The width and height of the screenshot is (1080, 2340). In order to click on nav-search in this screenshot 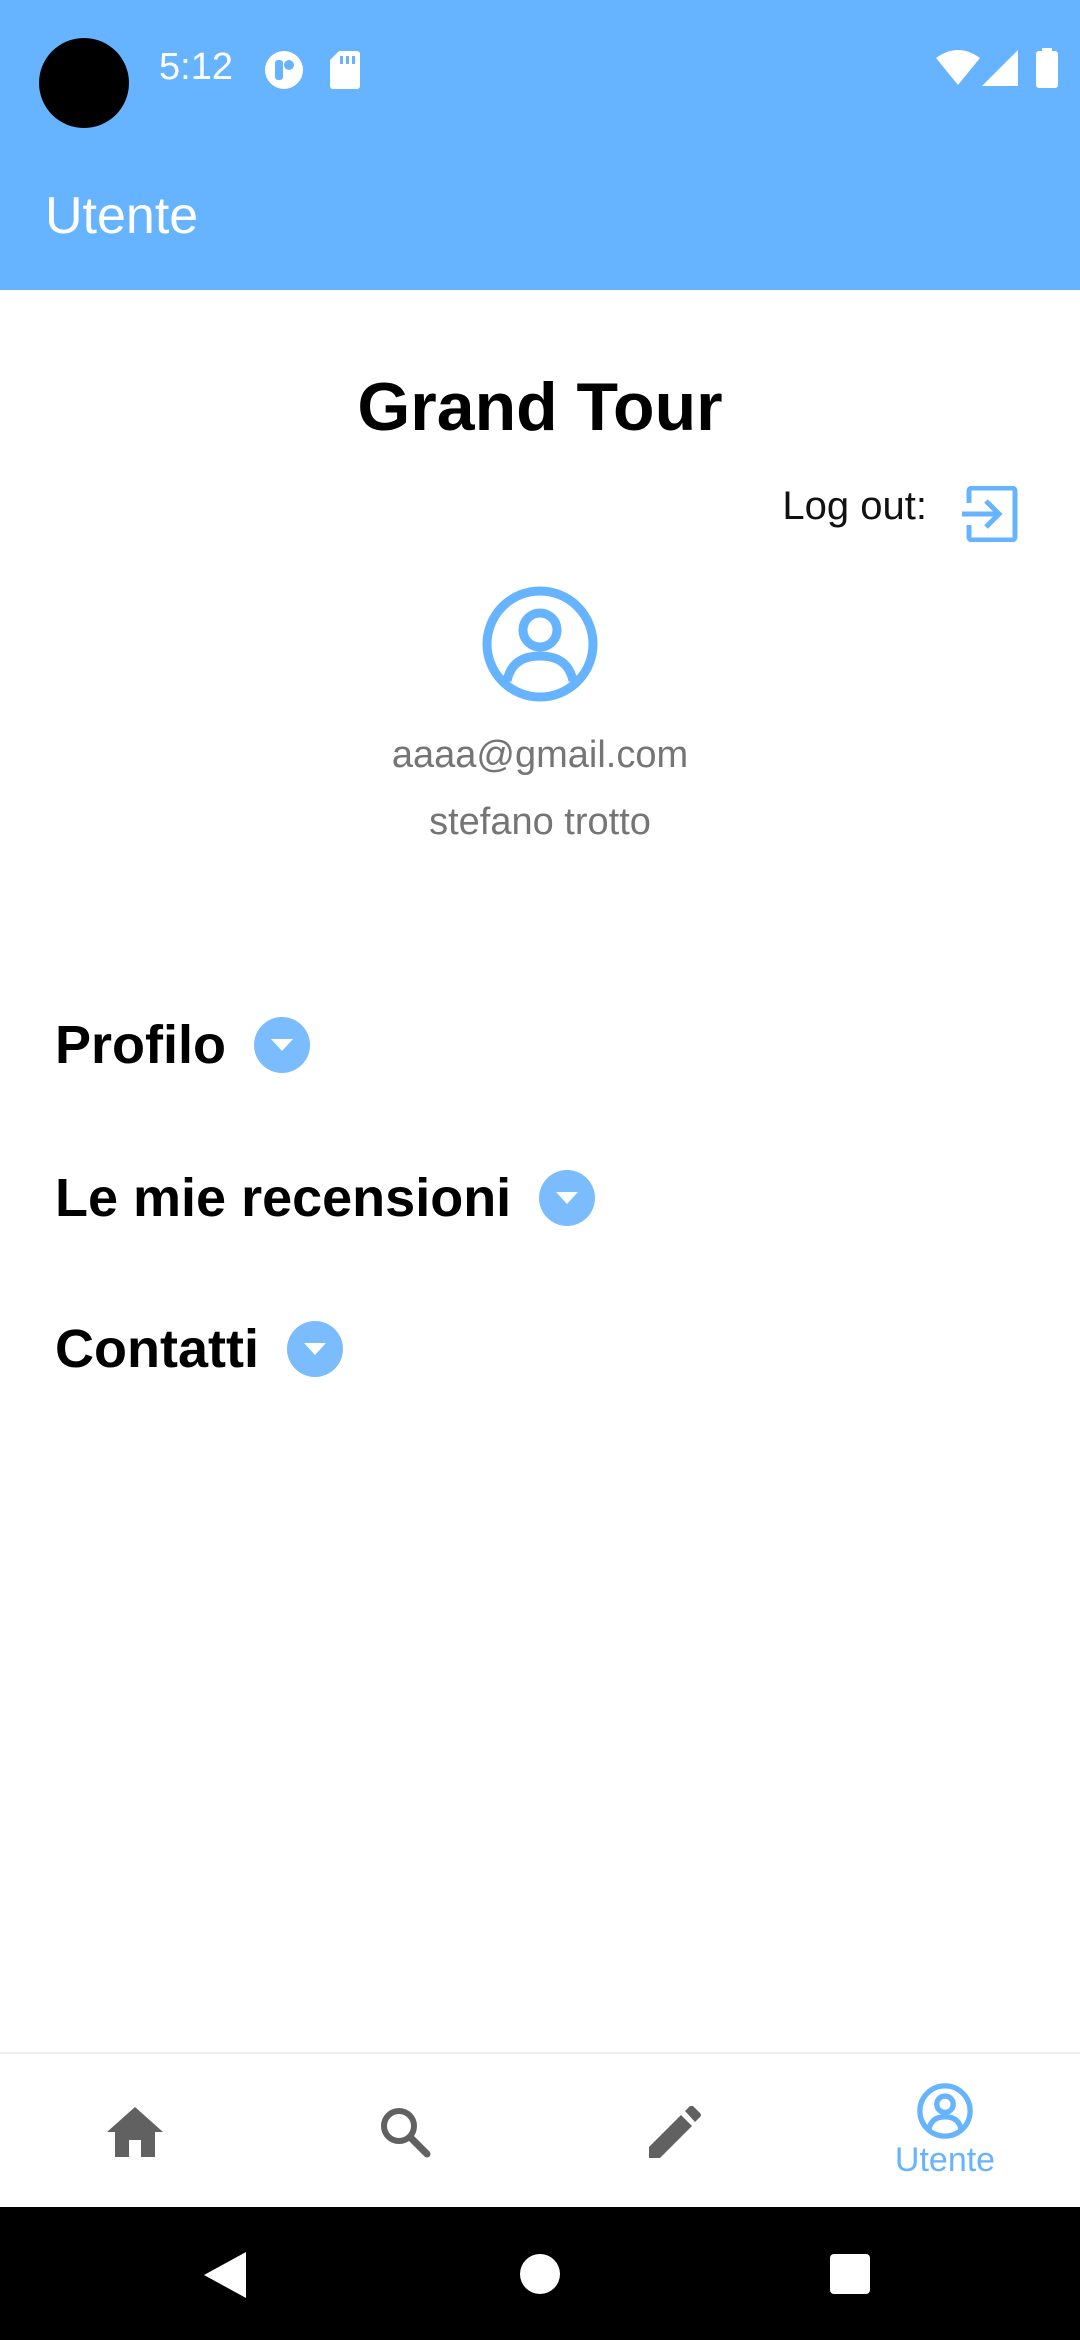, I will do `click(405, 2131)`.